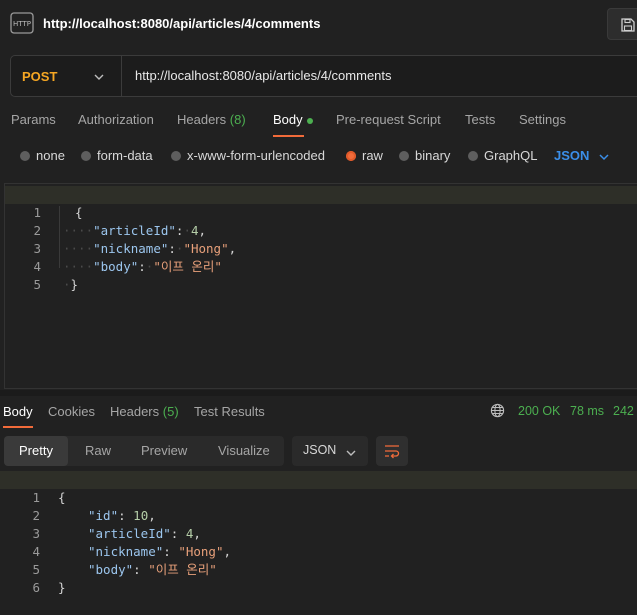  Describe the element at coordinates (318, 578) in the screenshot. I see `code-line: 6}` at that location.